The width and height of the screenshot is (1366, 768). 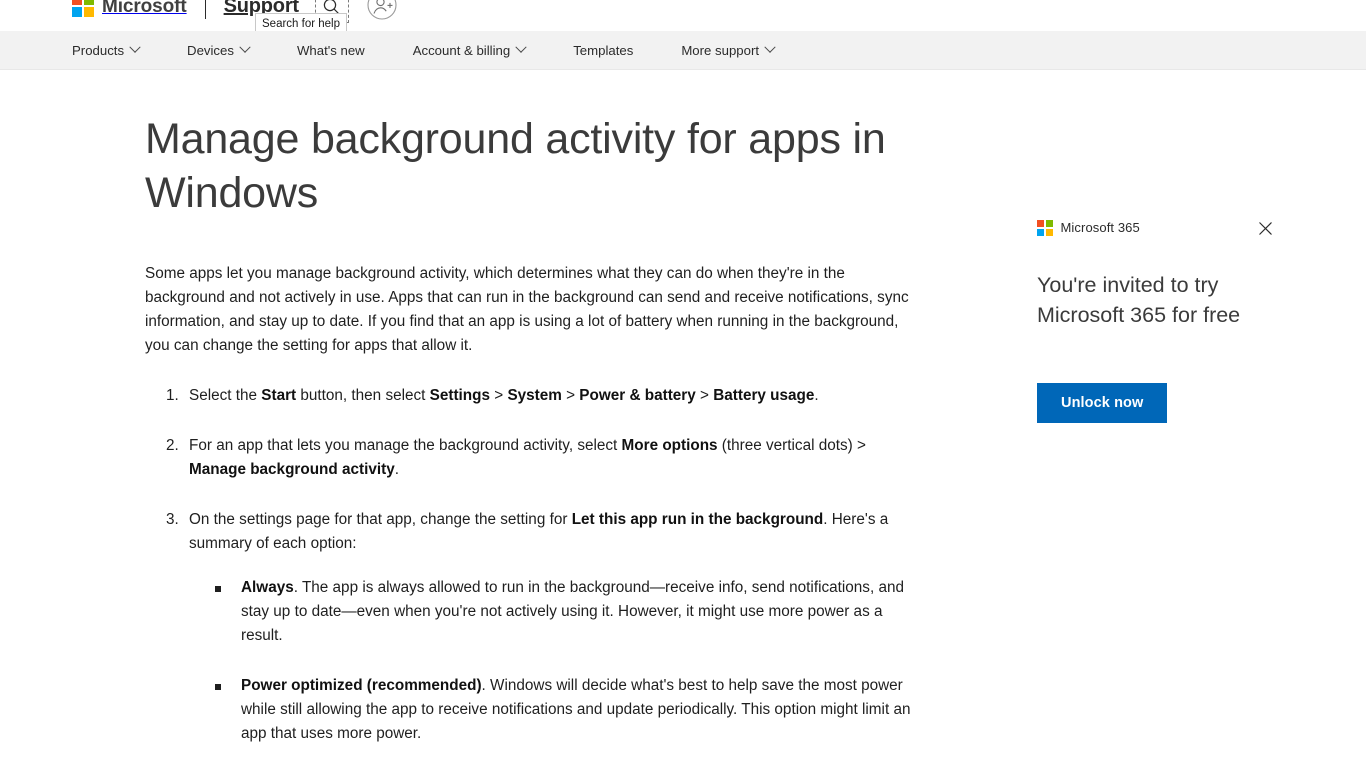 What do you see at coordinates (205, 9) in the screenshot?
I see `header-divider` at bounding box center [205, 9].